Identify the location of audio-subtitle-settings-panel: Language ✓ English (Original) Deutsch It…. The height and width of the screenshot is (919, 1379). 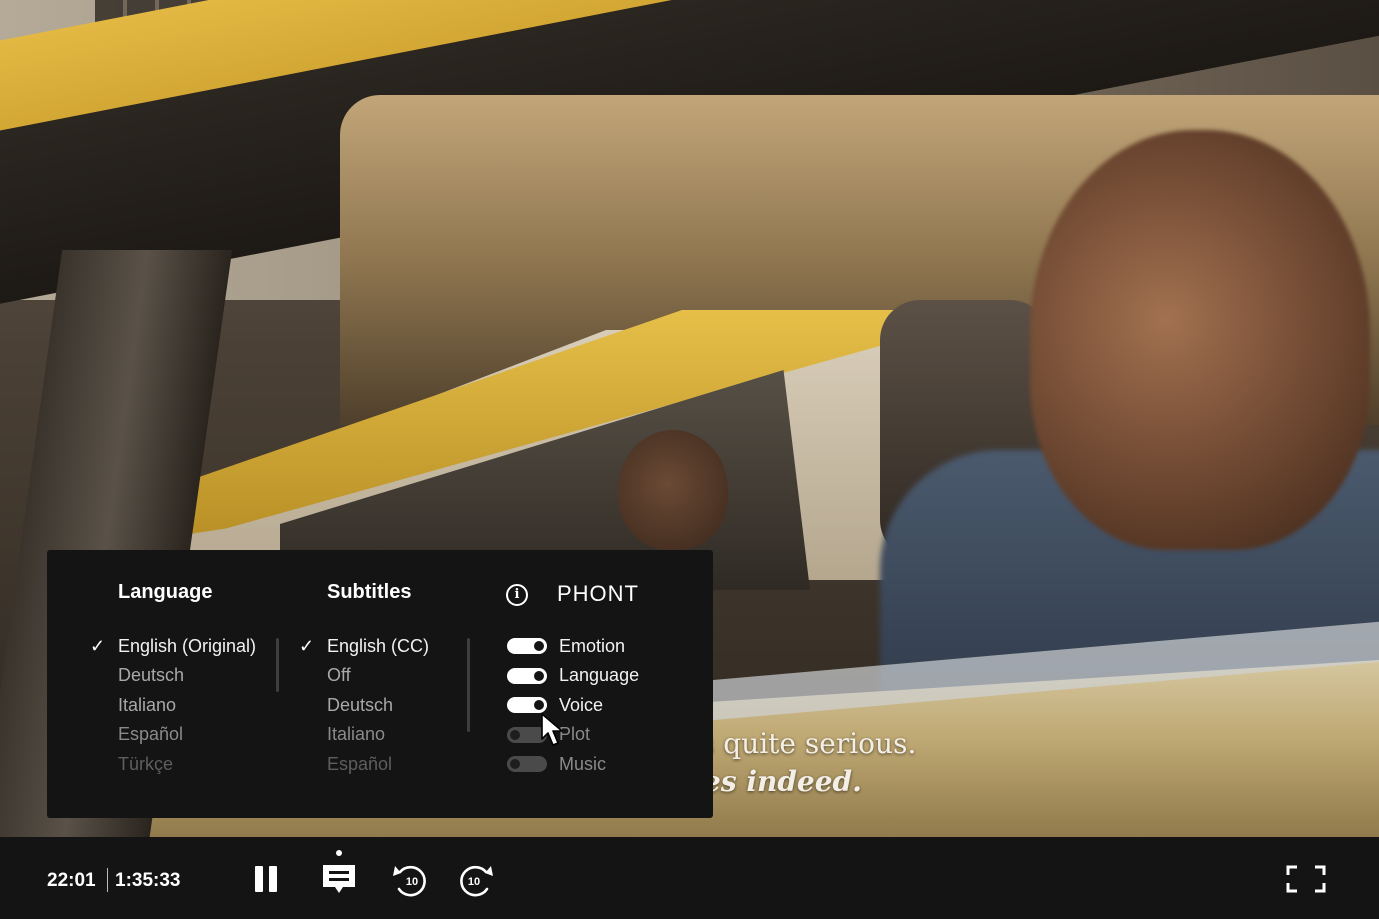
(380, 684).